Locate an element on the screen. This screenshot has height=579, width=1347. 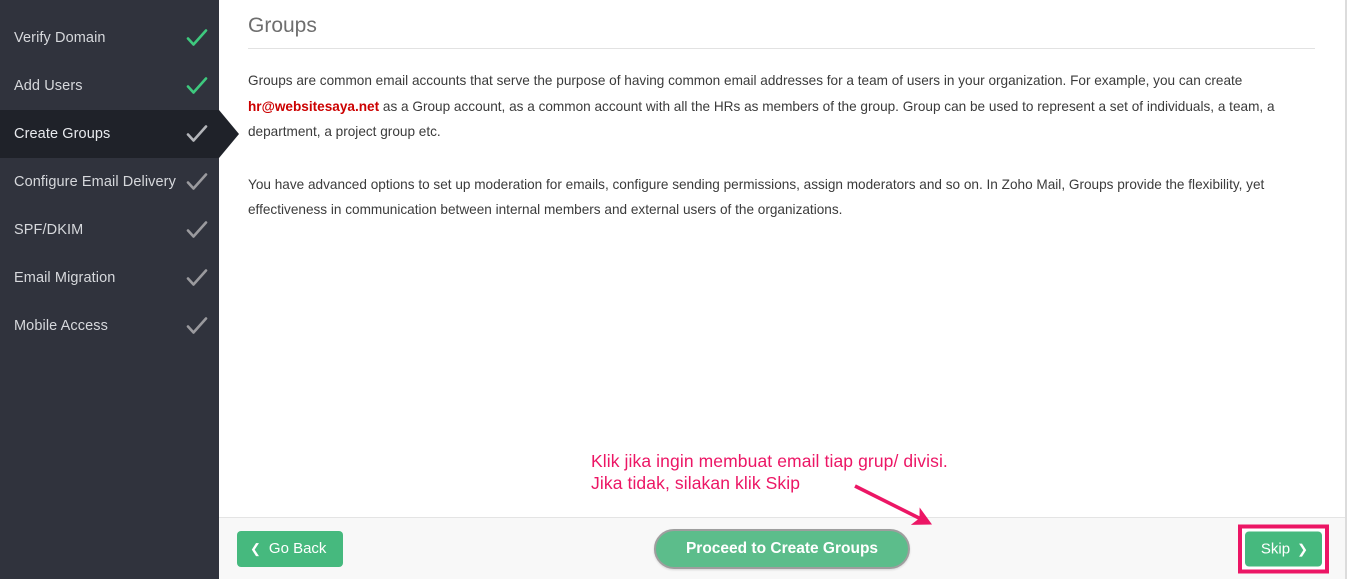
sidebar-item-email-migration: Email Migration is located at coordinates (109, 278).